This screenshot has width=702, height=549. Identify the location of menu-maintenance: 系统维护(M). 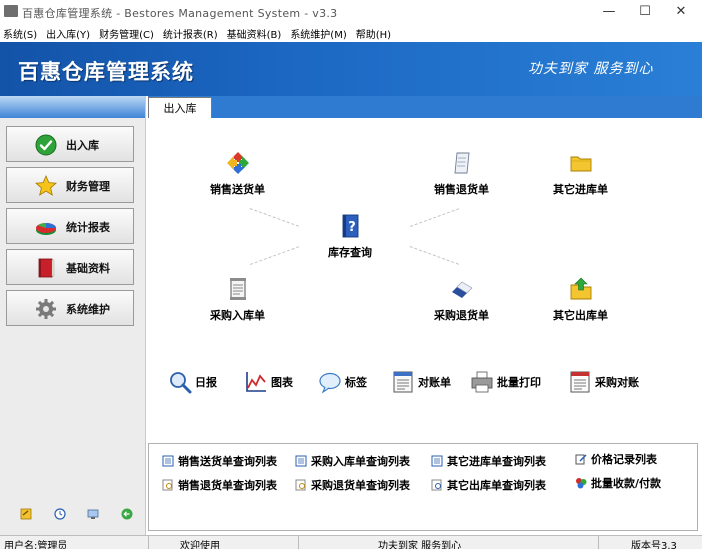
(318, 33).